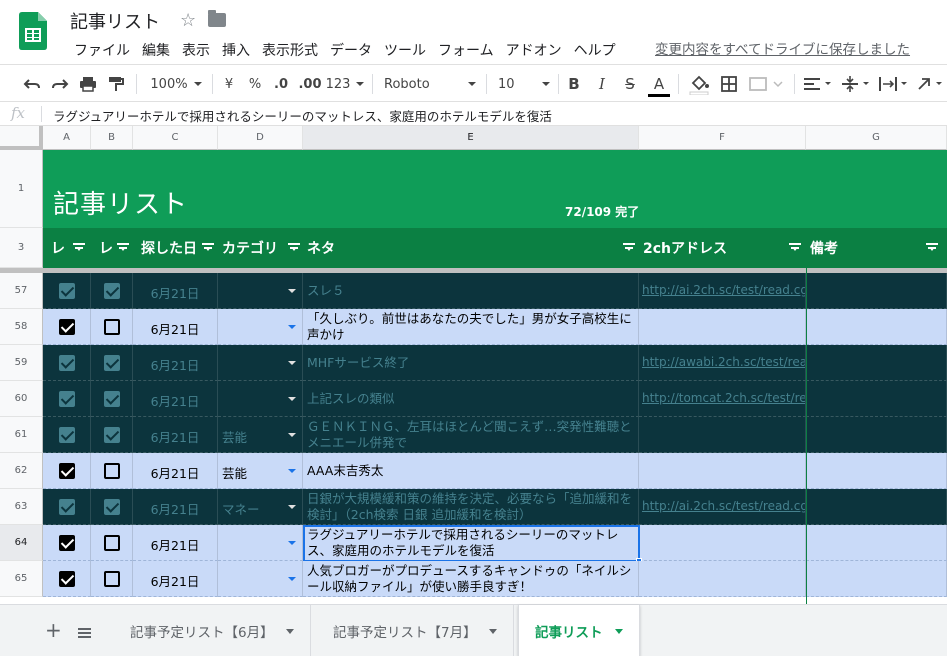 The width and height of the screenshot is (947, 656). What do you see at coordinates (156, 50) in the screenshot?
I see `menu-edit: 編集` at bounding box center [156, 50].